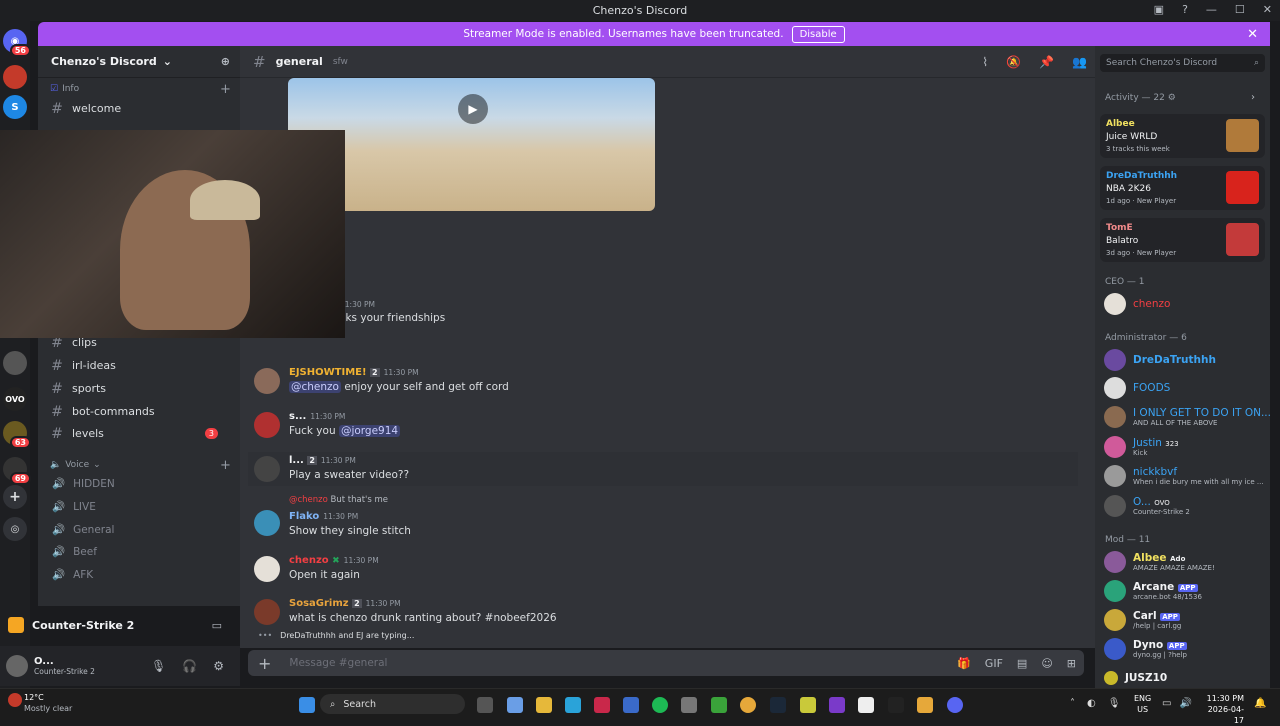  What do you see at coordinates (308, 500) in the screenshot?
I see `reply-mention: @chenzo` at bounding box center [308, 500].